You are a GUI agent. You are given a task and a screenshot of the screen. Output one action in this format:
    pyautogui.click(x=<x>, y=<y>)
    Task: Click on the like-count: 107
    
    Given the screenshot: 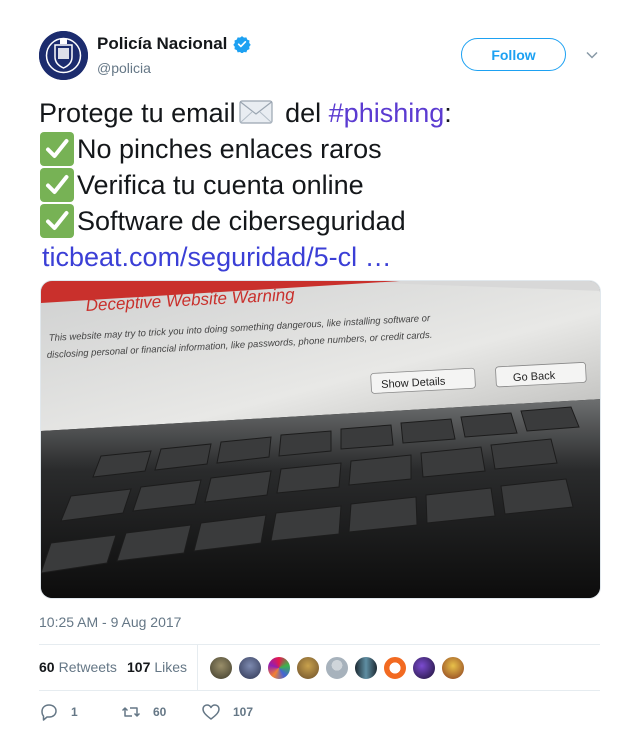 What is the action you would take?
    pyautogui.click(x=243, y=712)
    